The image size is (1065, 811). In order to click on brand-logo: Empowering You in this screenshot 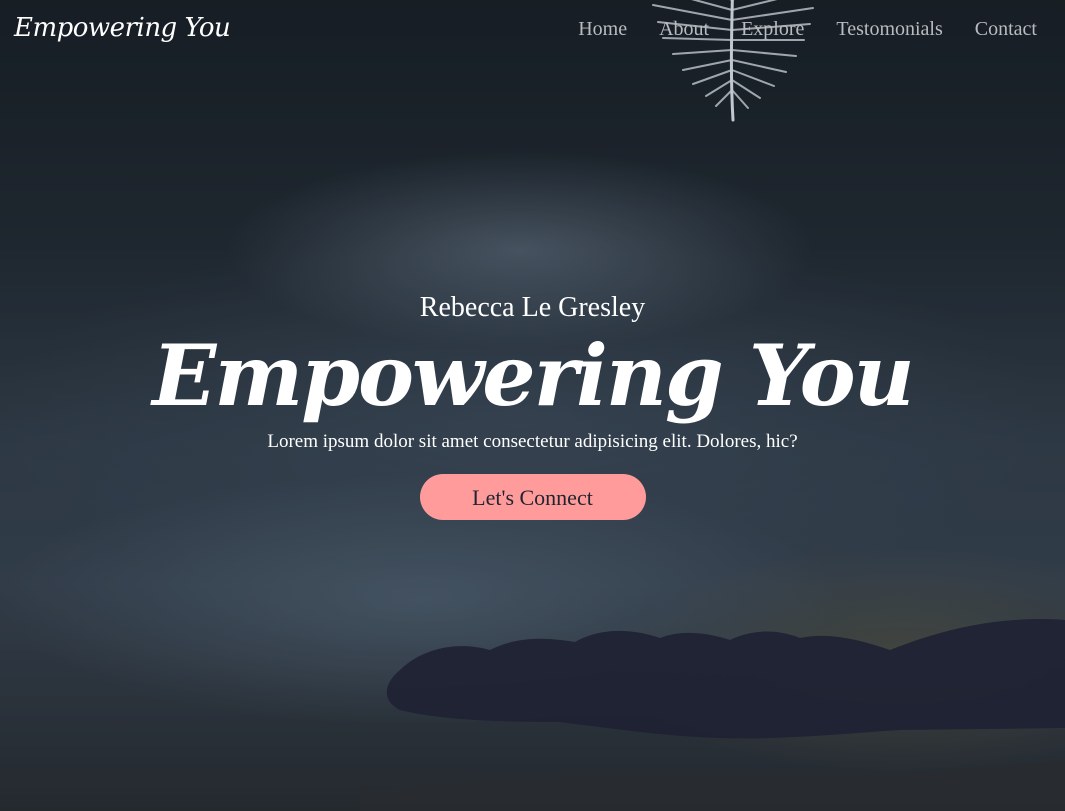, I will do `click(122, 28)`.